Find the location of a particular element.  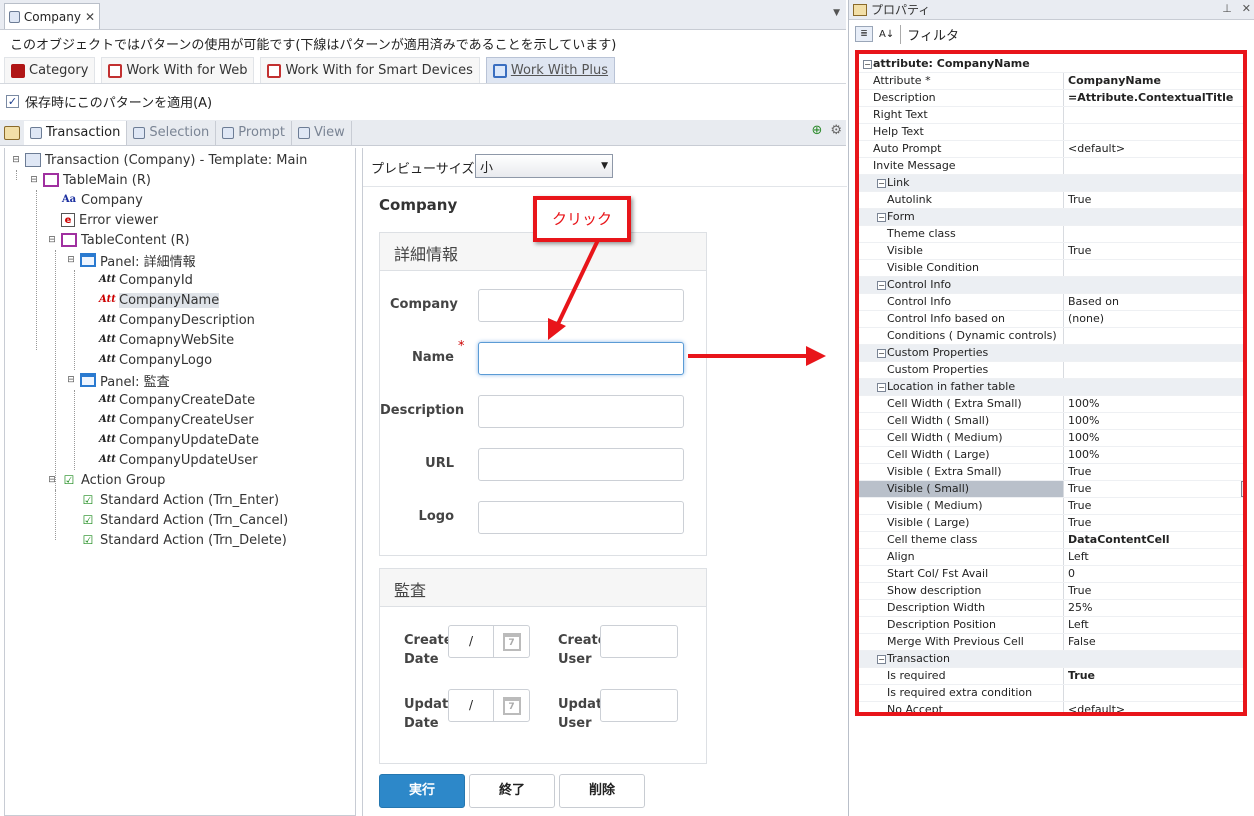

tree-node-transaction: ⊟ Transaction (Company) - Template: Main is located at coordinates (159, 160).